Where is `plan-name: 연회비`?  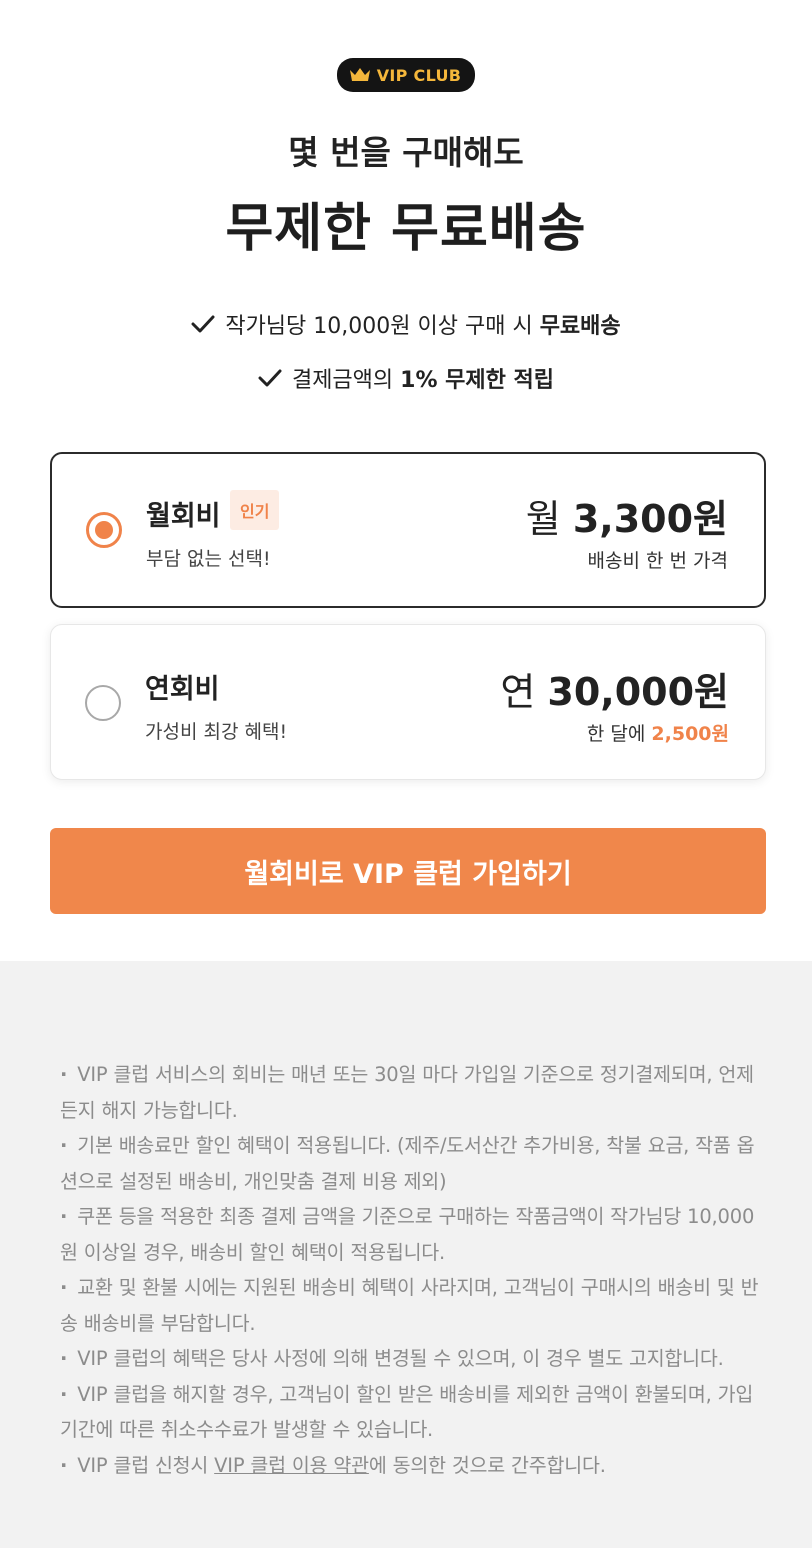 plan-name: 연회비 is located at coordinates (182, 689).